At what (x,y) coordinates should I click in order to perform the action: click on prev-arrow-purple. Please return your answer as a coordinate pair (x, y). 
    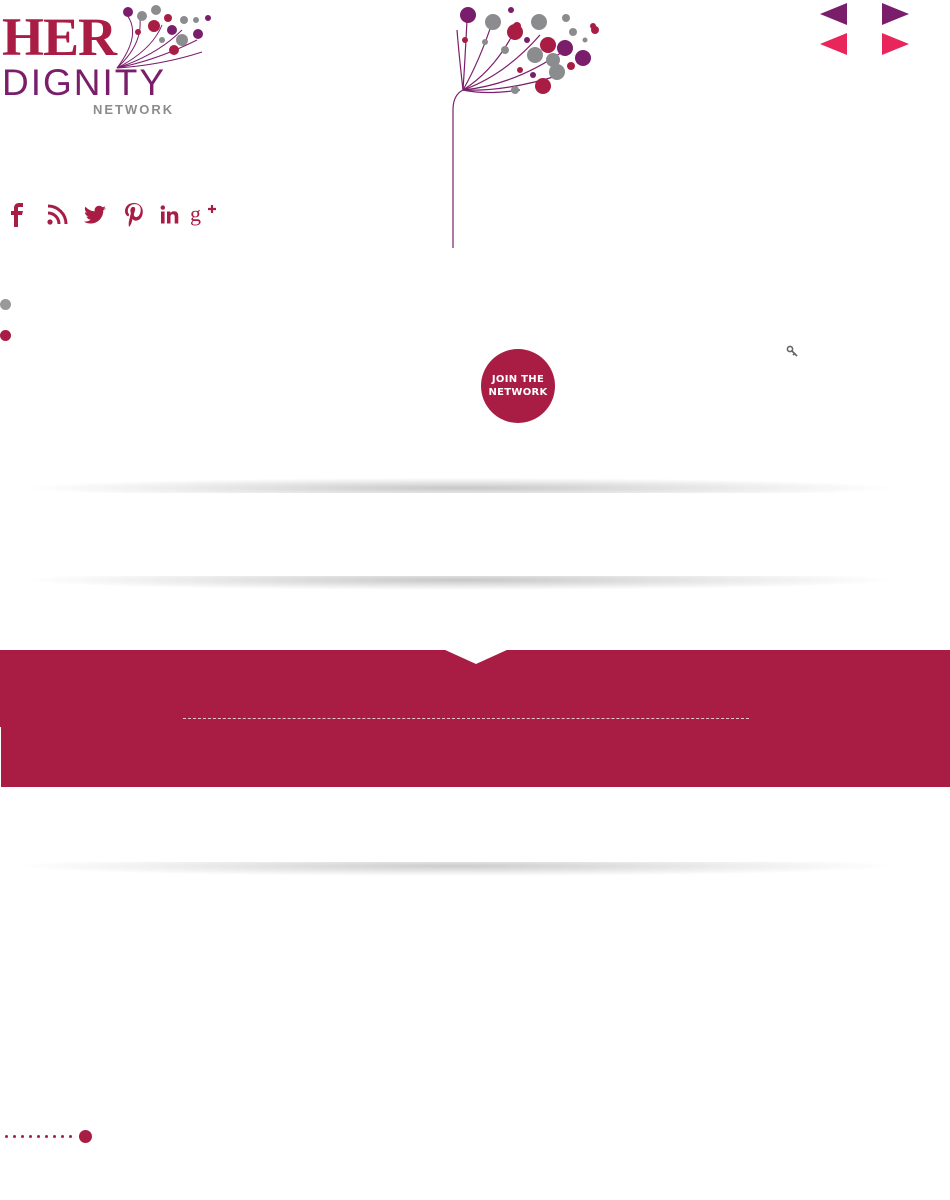
    Looking at the image, I should click on (833, 14).